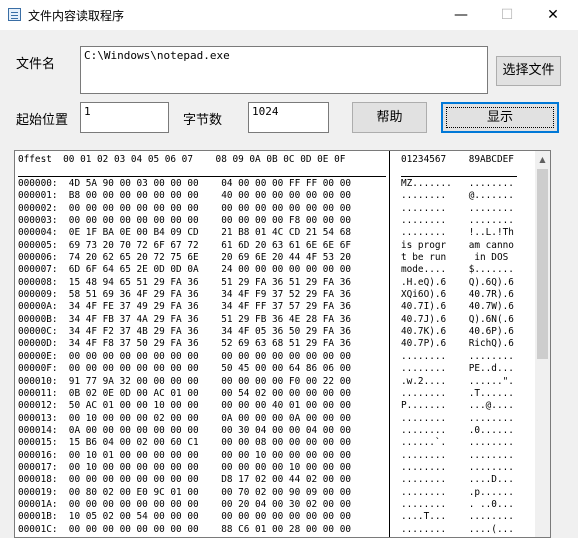 This screenshot has height=538, width=578. What do you see at coordinates (288, 117) in the screenshot?
I see `byte-count-field: 1024` at bounding box center [288, 117].